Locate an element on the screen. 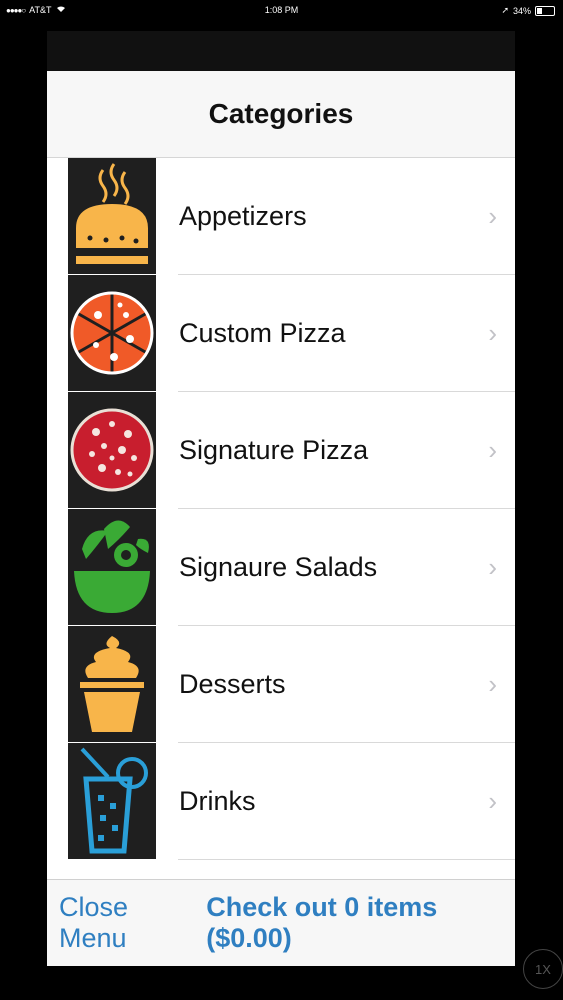 Image resolution: width=563 pixels, height=1000 pixels. category-row-signature-salads: Signaure Salads › is located at coordinates (281, 567).